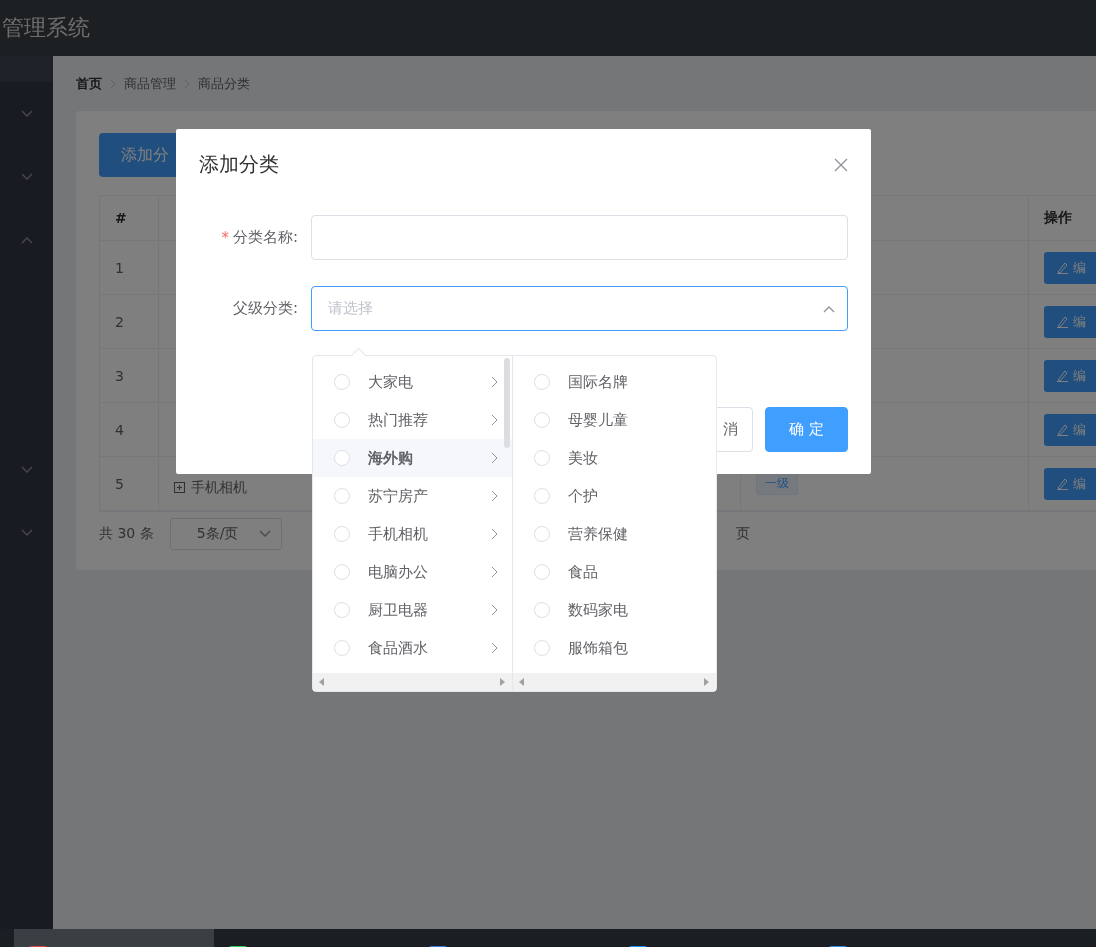  Describe the element at coordinates (129, 321) in the screenshot. I see `table-cell: 2` at that location.